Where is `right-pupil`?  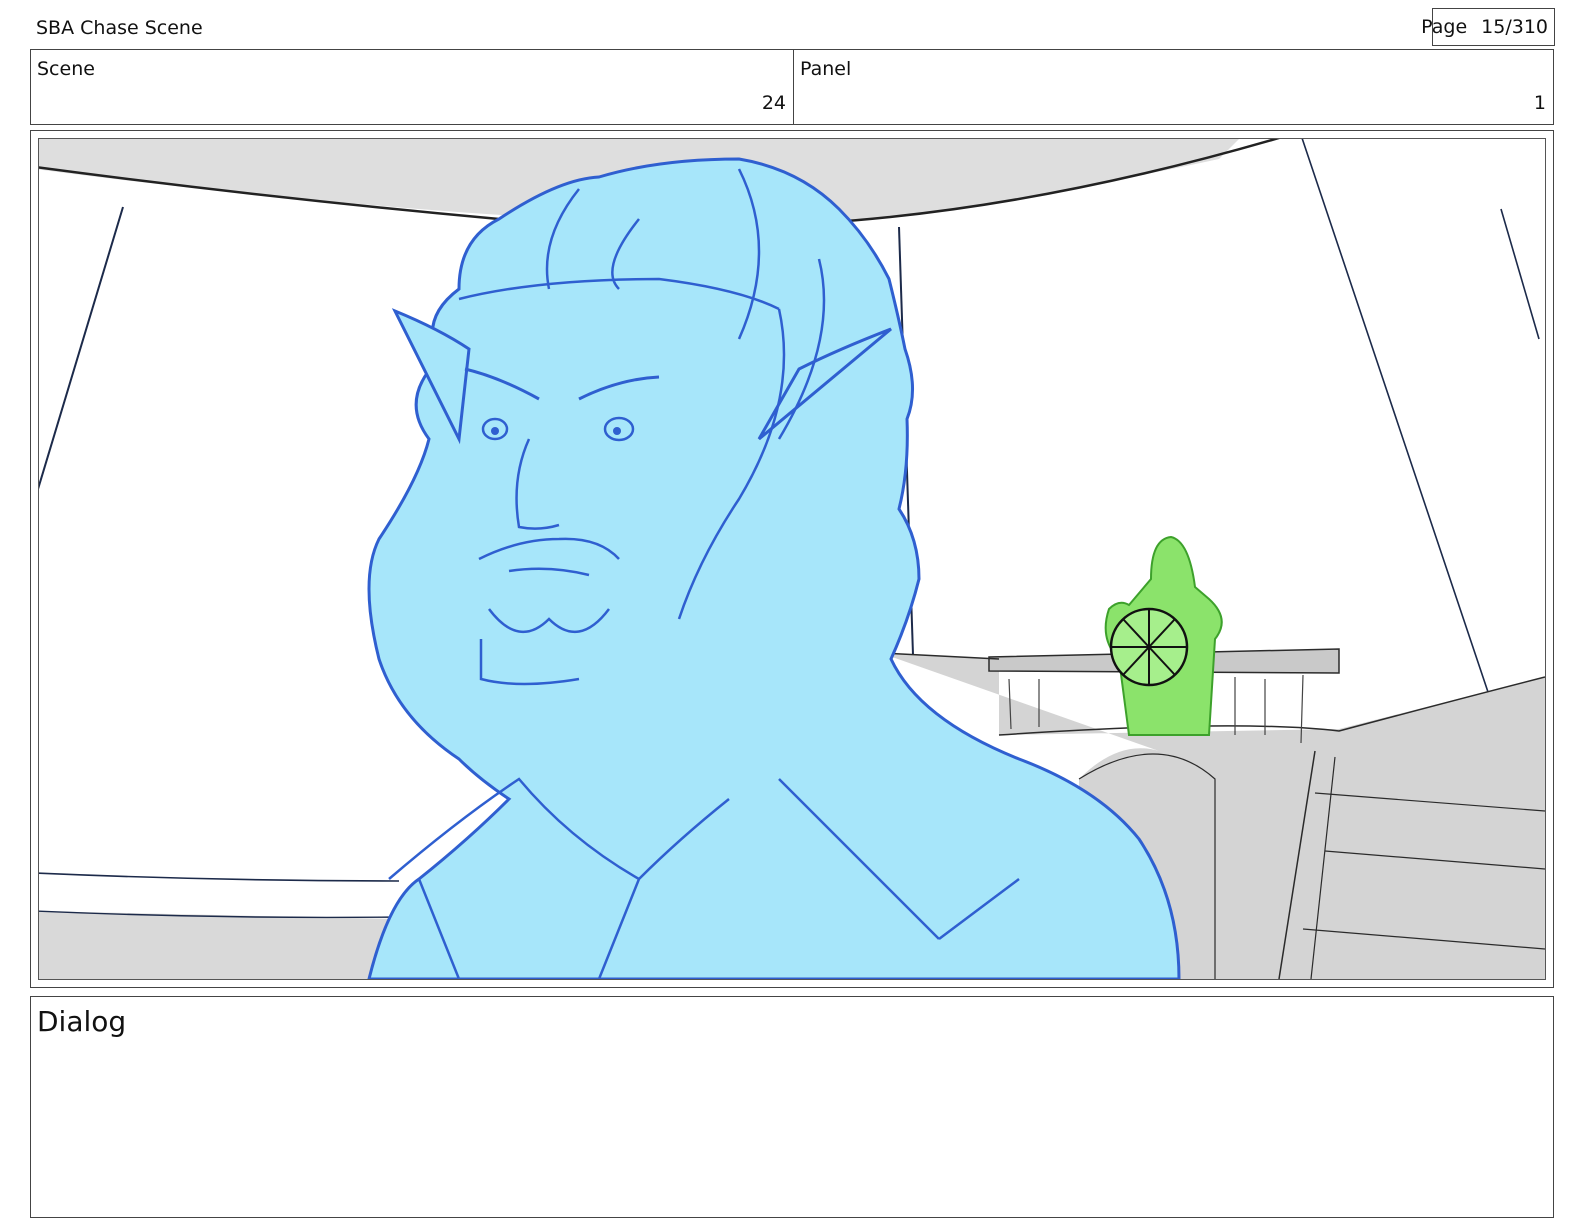
right-pupil is located at coordinates (617, 431).